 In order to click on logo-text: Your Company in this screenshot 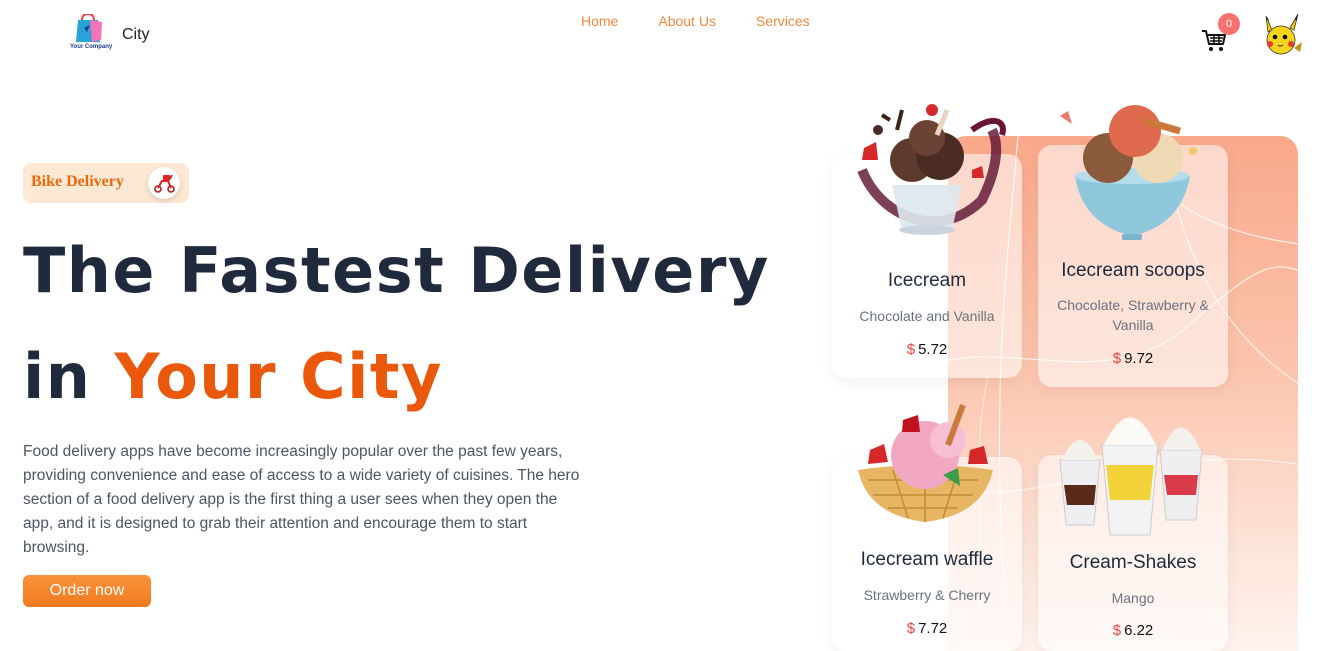, I will do `click(91, 47)`.